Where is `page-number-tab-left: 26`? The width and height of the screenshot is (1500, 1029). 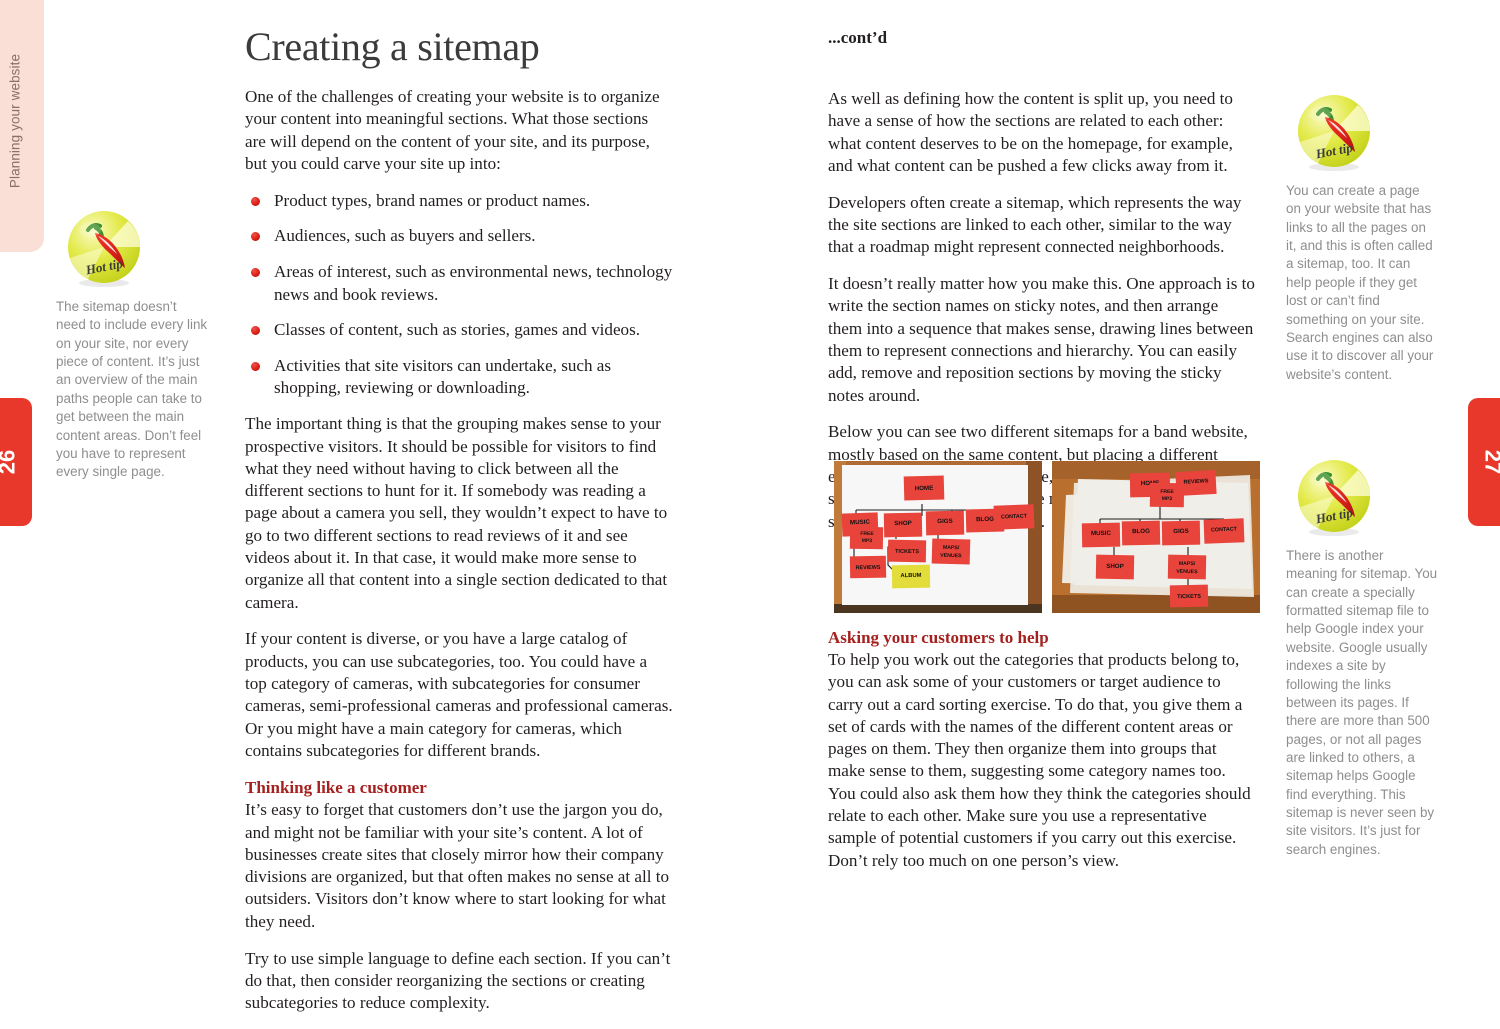
page-number-tab-left: 26 is located at coordinates (16, 462).